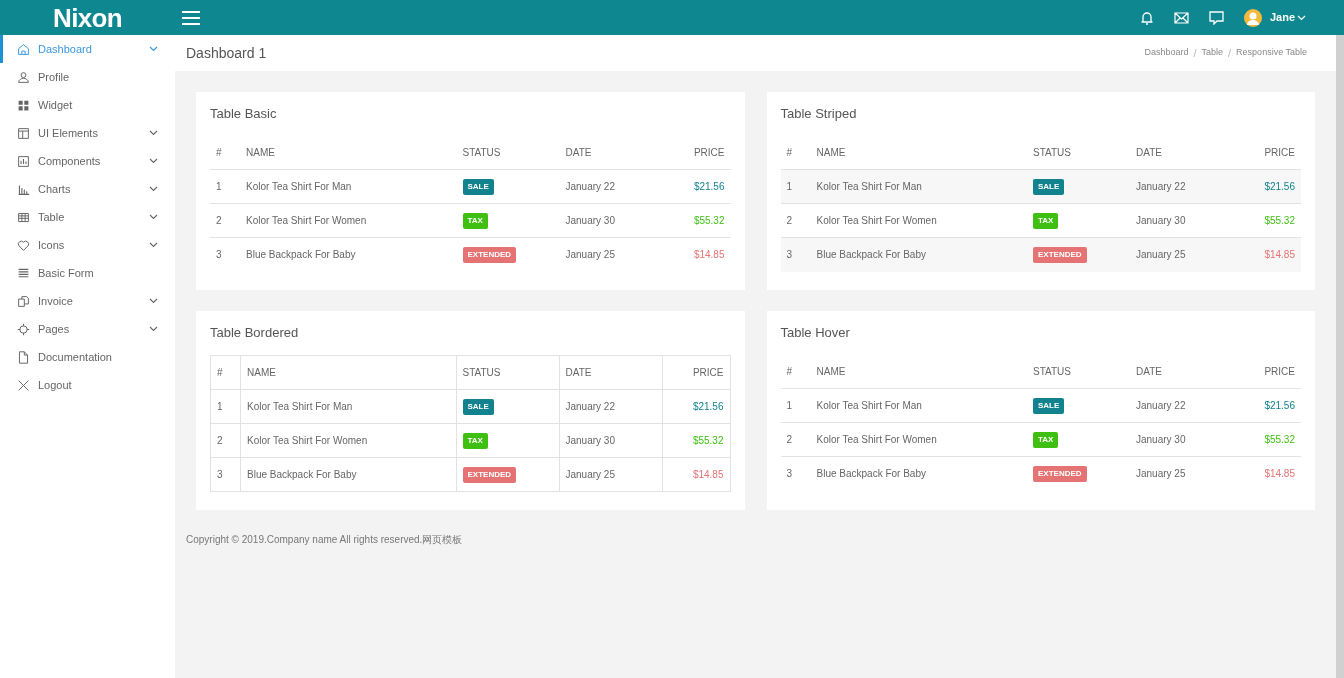  Describe the element at coordinates (1216, 17) in the screenshot. I see `chat-icon` at that location.